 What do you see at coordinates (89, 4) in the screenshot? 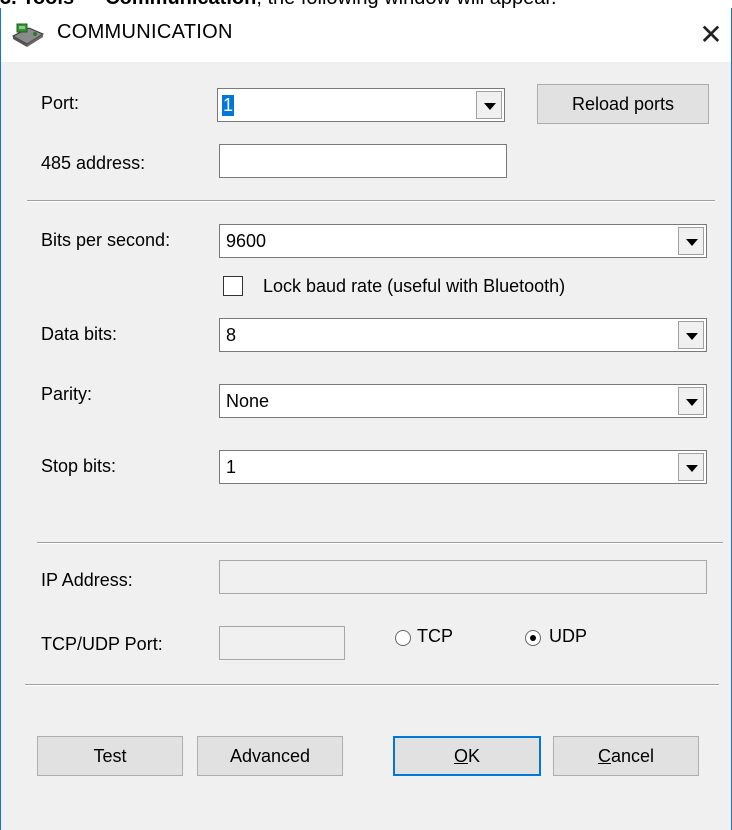
I see `doc-dash: —` at bounding box center [89, 4].